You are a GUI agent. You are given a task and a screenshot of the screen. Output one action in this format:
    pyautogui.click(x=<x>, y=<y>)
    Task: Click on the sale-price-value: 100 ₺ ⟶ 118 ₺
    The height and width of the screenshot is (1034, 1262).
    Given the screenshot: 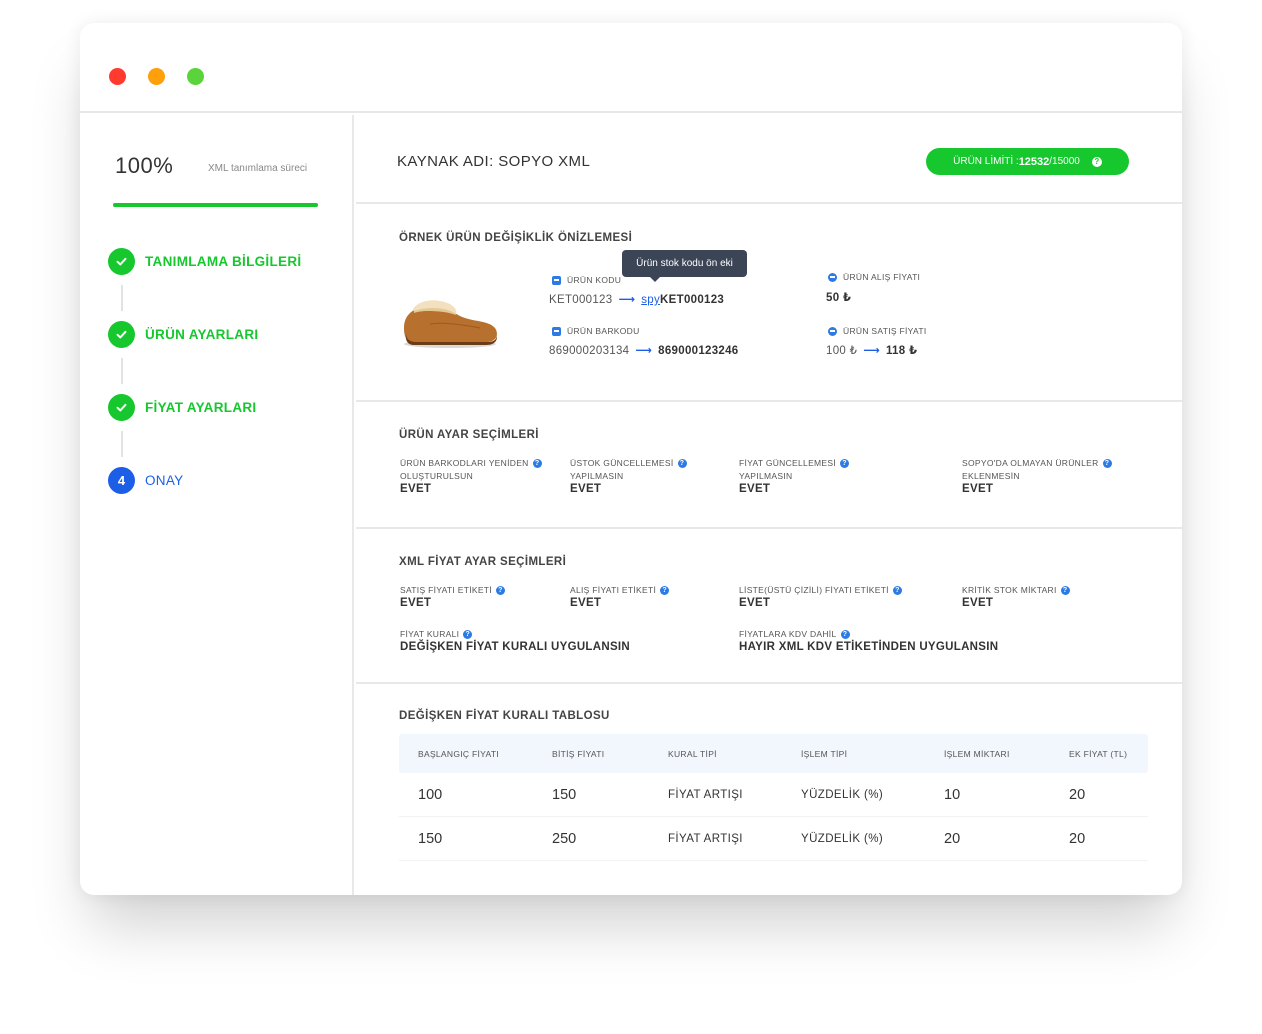 What is the action you would take?
    pyautogui.click(x=872, y=351)
    